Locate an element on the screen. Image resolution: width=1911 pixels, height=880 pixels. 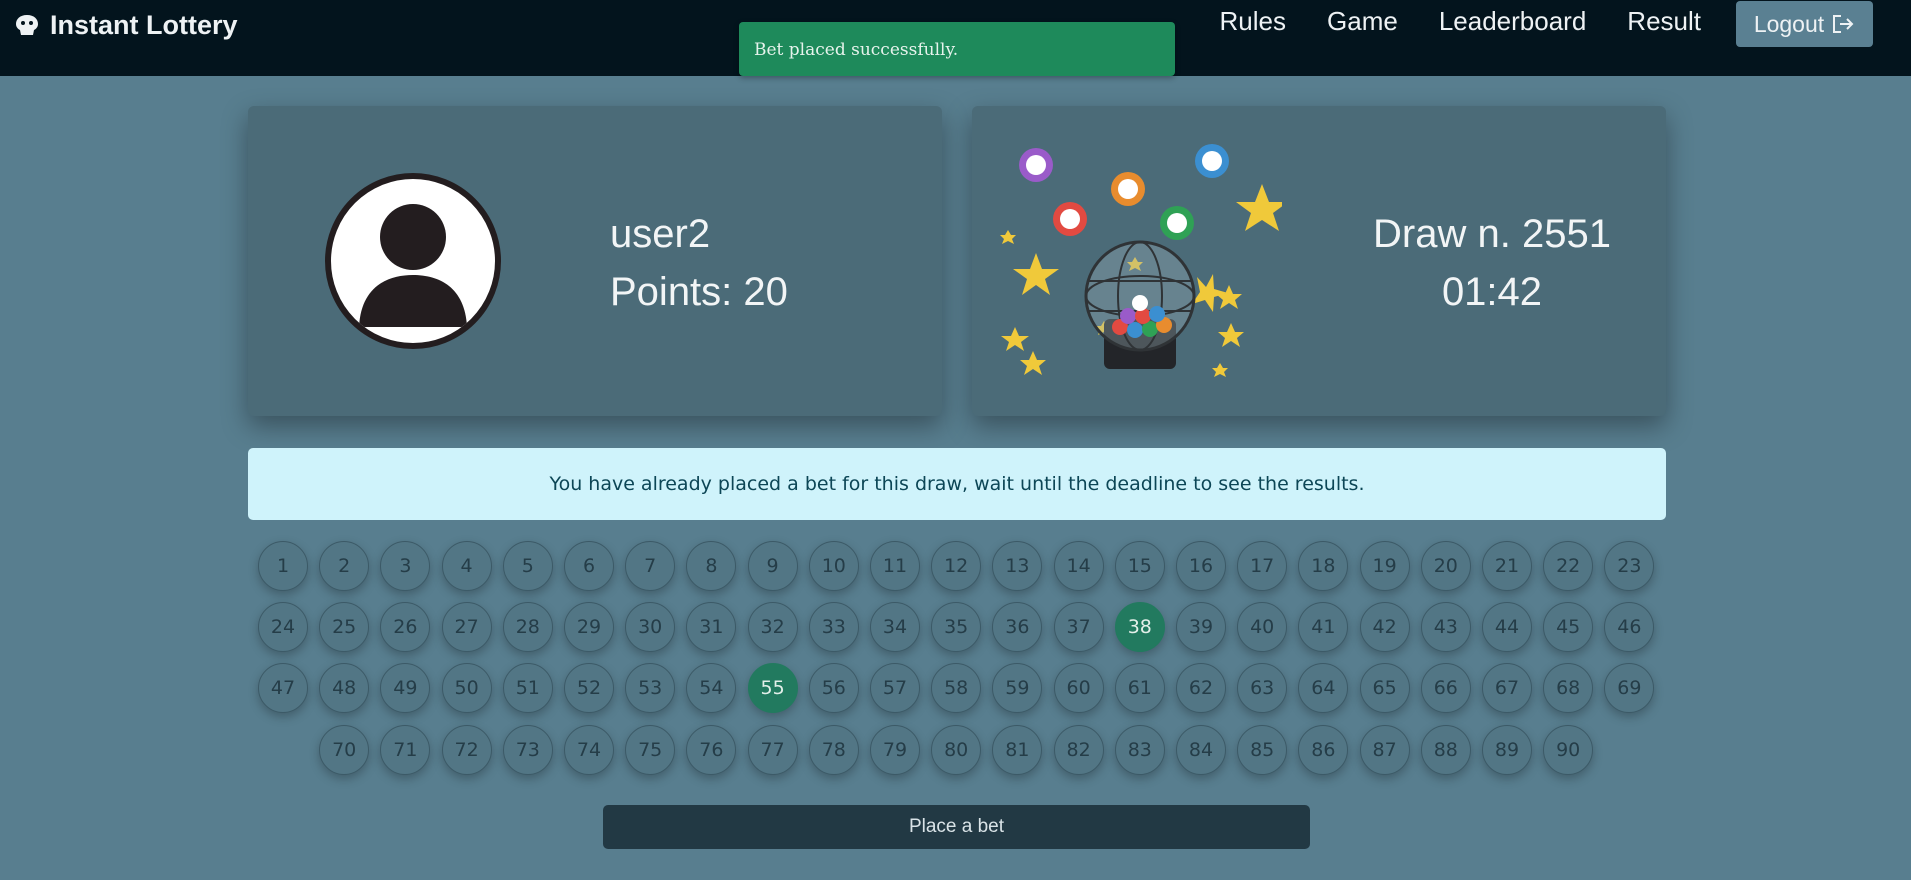
number-ball-24: 24 is located at coordinates (283, 627).